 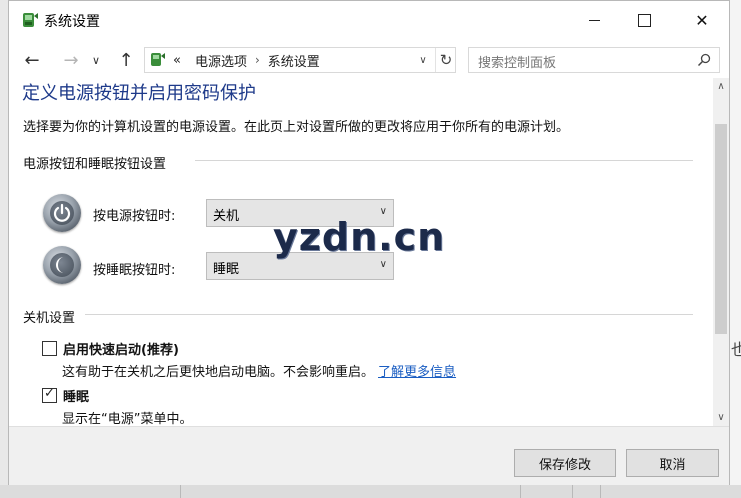 I want to click on search-input: 搜索控制面板, so click(x=517, y=61).